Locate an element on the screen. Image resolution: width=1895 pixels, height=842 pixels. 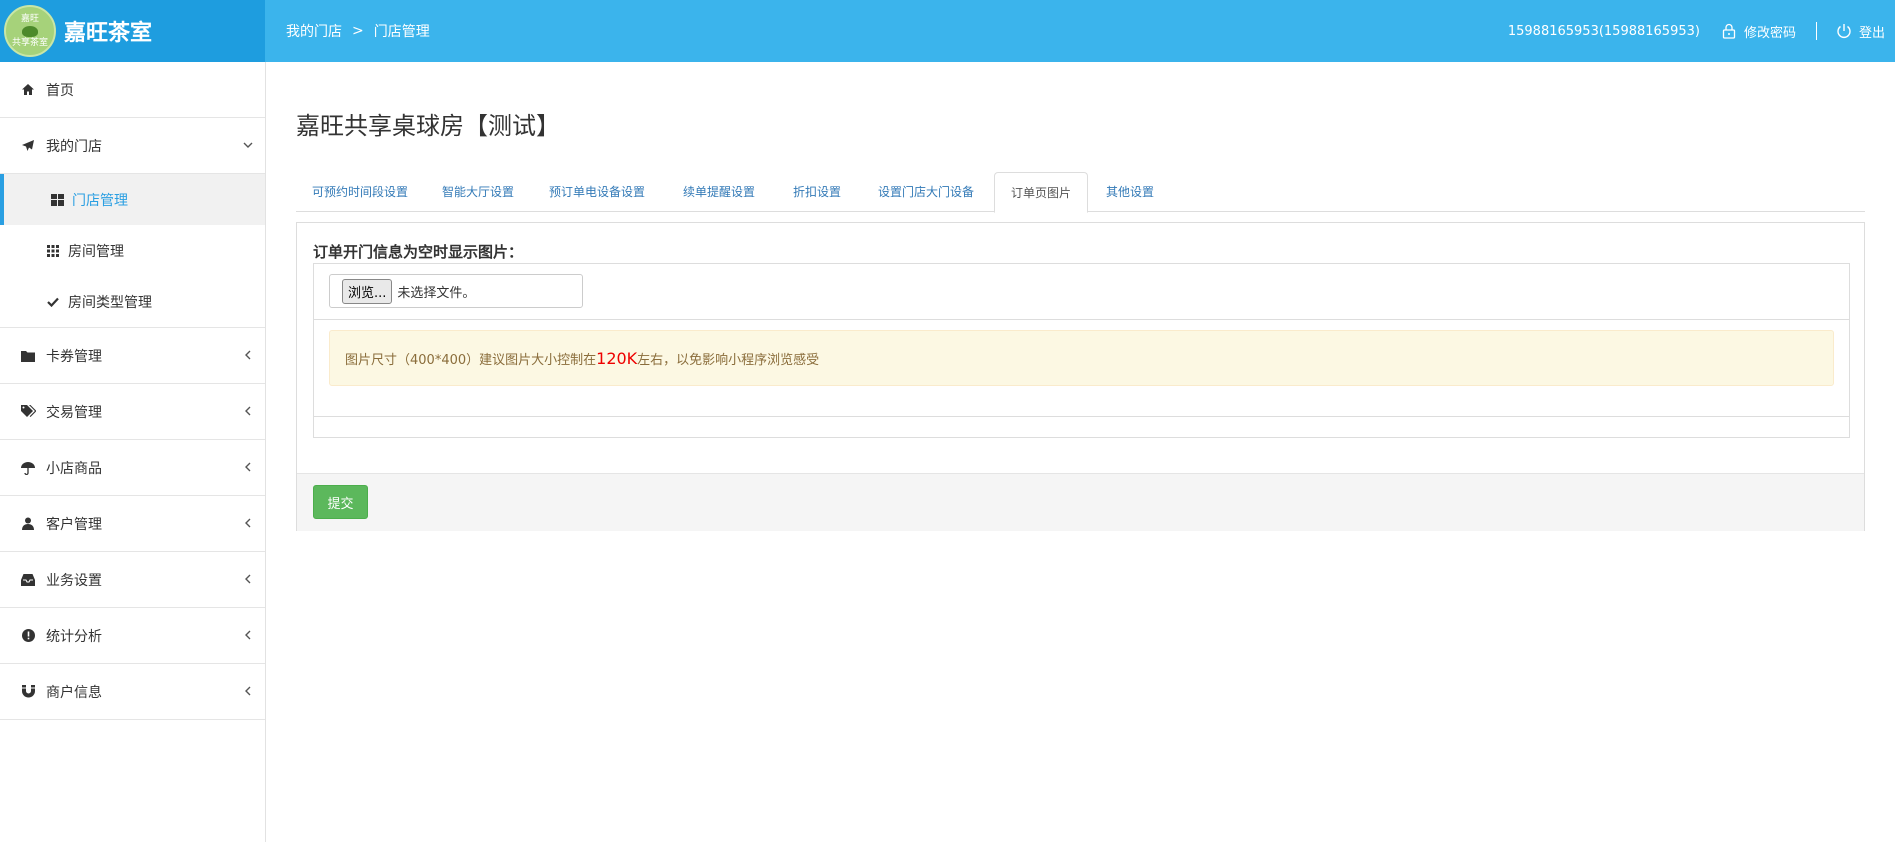
sidebar-subitem-label: 门店管理 is located at coordinates (100, 200).